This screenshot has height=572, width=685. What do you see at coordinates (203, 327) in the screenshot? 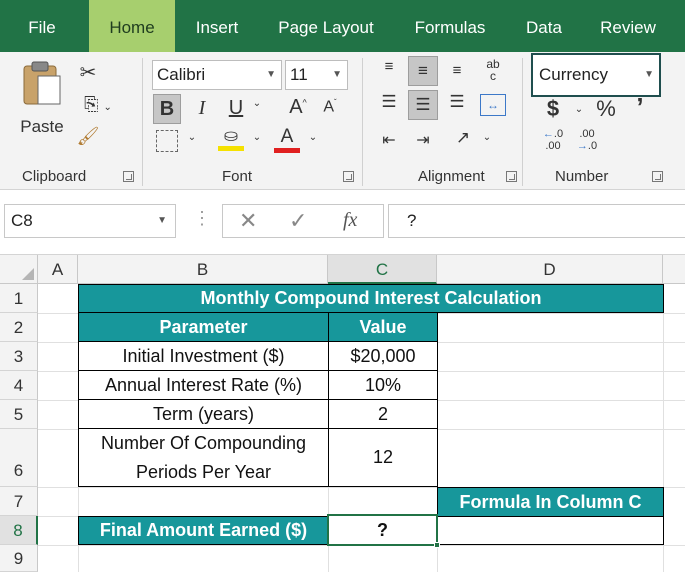
I see `header-parameter-cell: Parameter` at bounding box center [203, 327].